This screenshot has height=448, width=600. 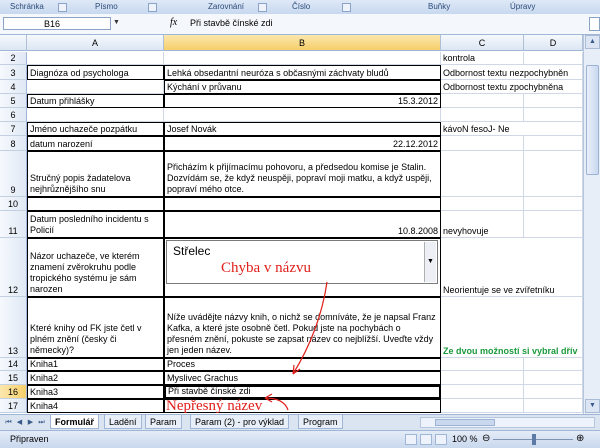 I want to click on row-header: 12, so click(x=13, y=267).